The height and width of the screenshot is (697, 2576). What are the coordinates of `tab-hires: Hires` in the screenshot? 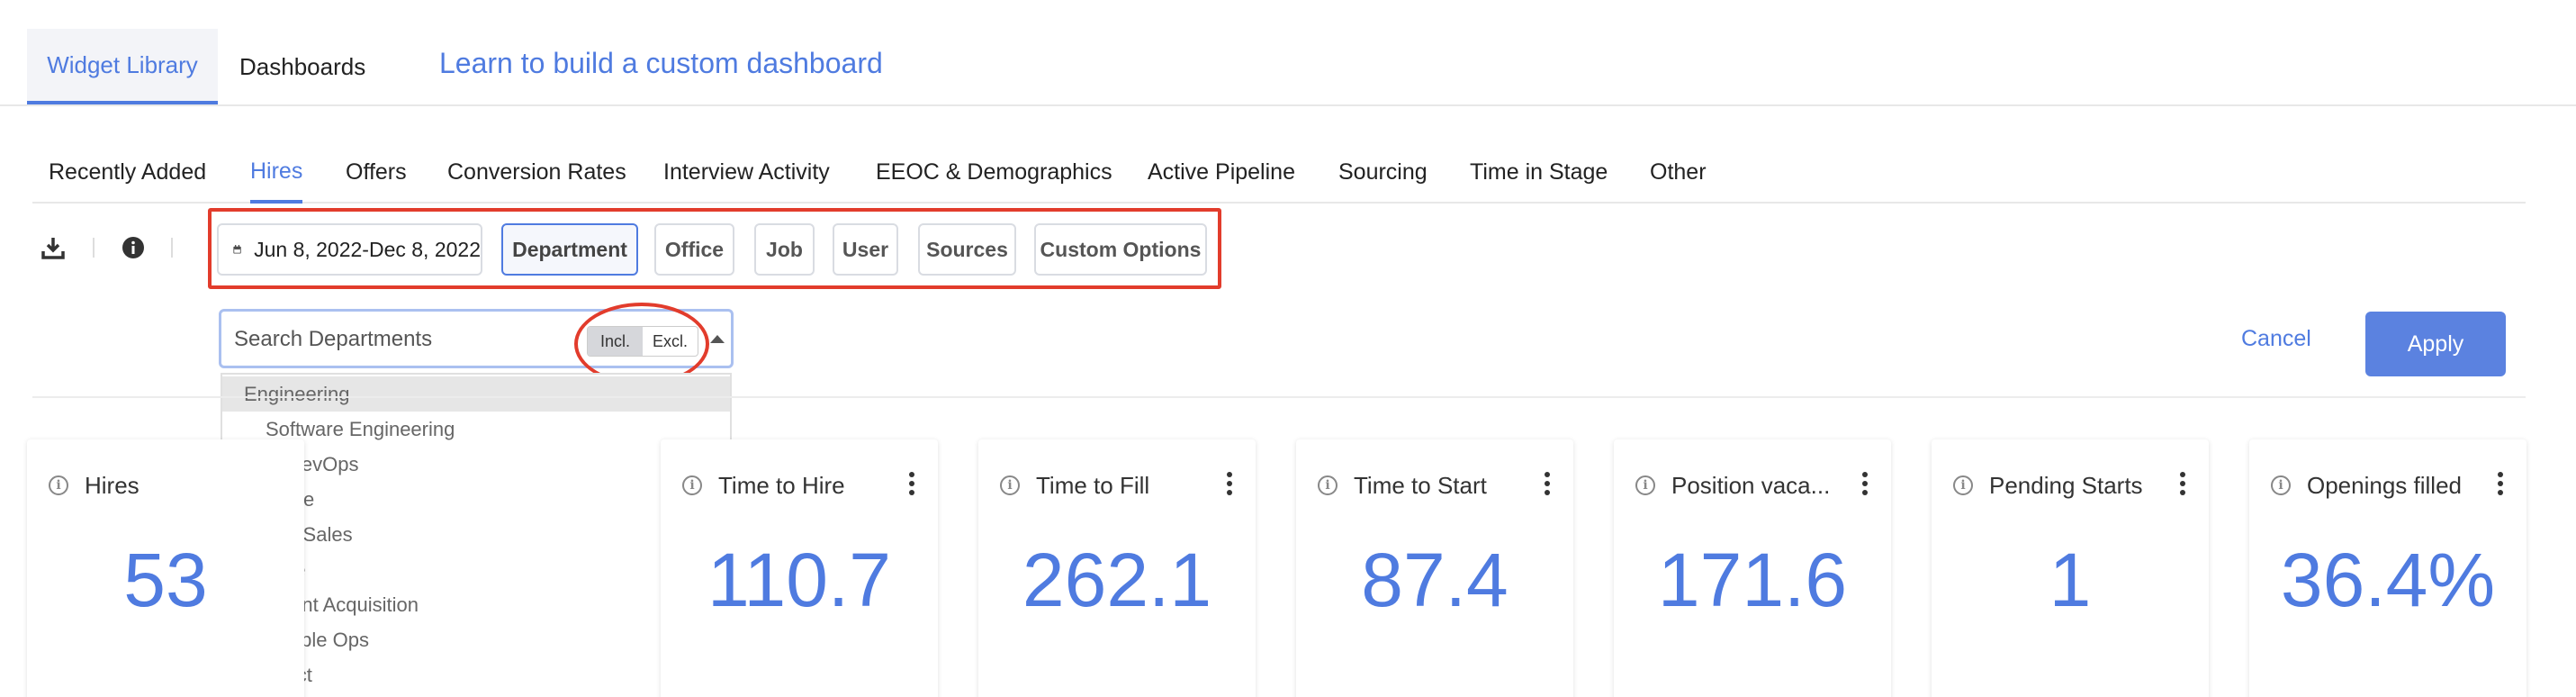 It's located at (276, 173).